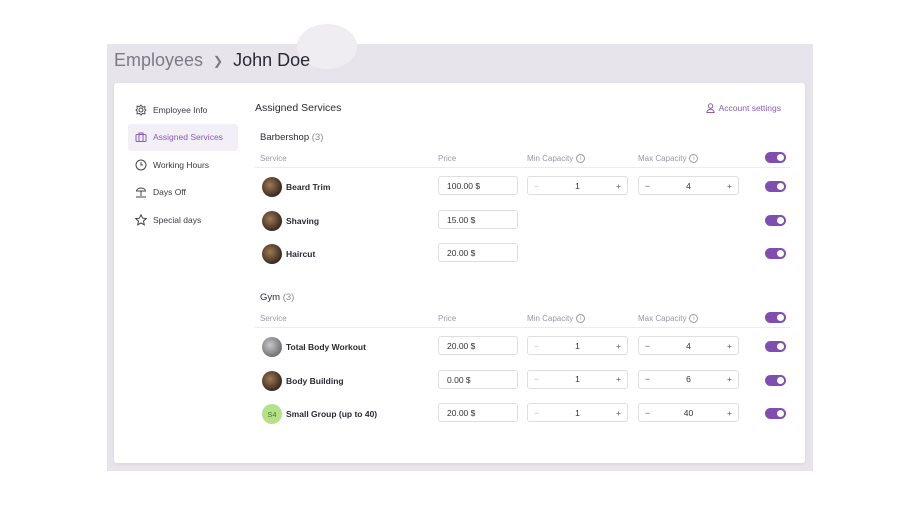  I want to click on col-service: Service, so click(273, 158).